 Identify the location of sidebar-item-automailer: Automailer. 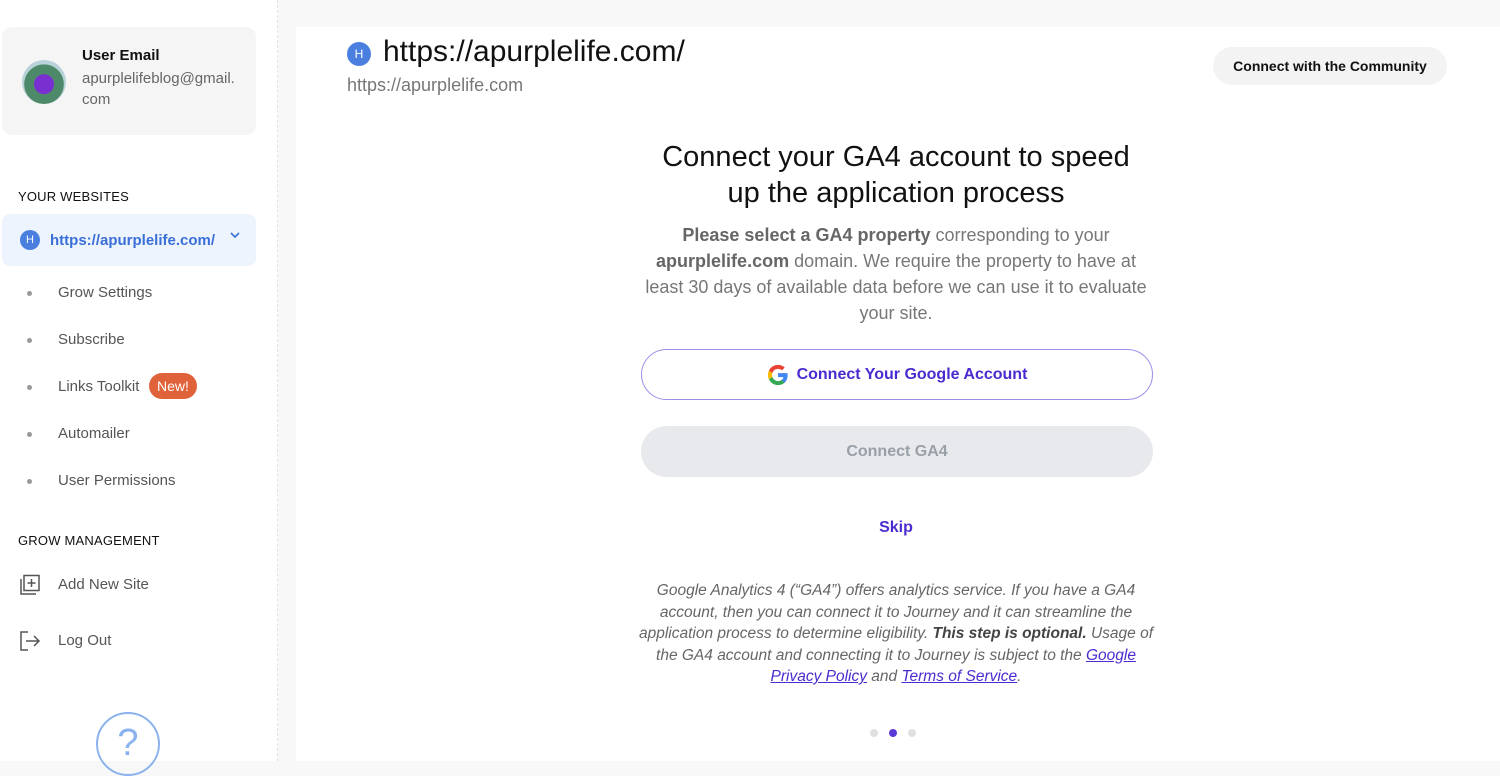
(139, 440).